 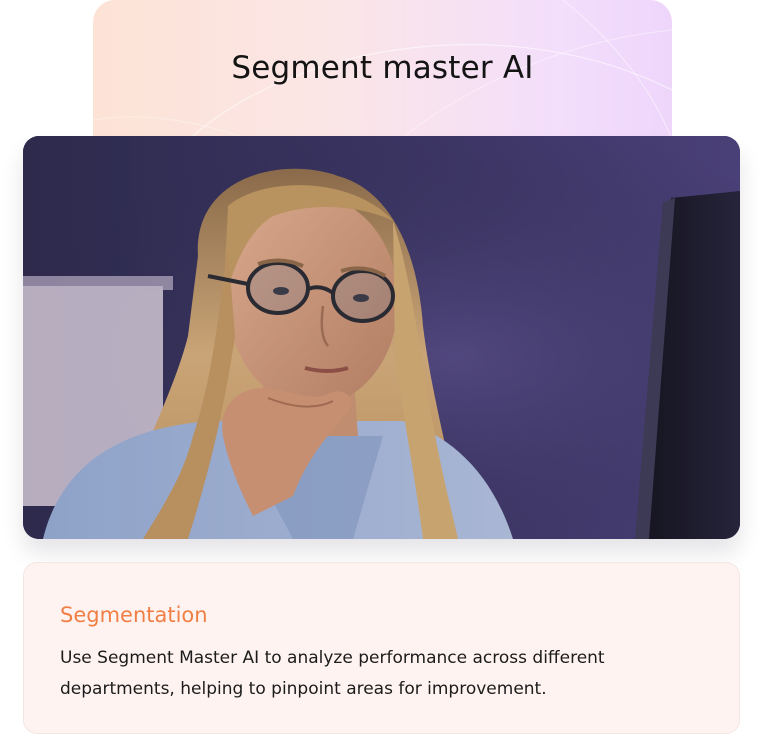 I want to click on page-title: Segment master AI, so click(x=382, y=68).